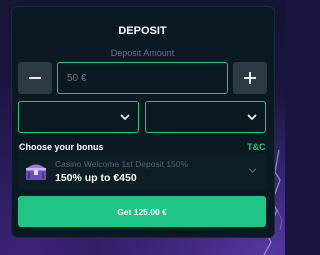 This screenshot has width=320, height=255. Describe the element at coordinates (142, 31) in the screenshot. I see `page-title: DEPOSIT` at that location.